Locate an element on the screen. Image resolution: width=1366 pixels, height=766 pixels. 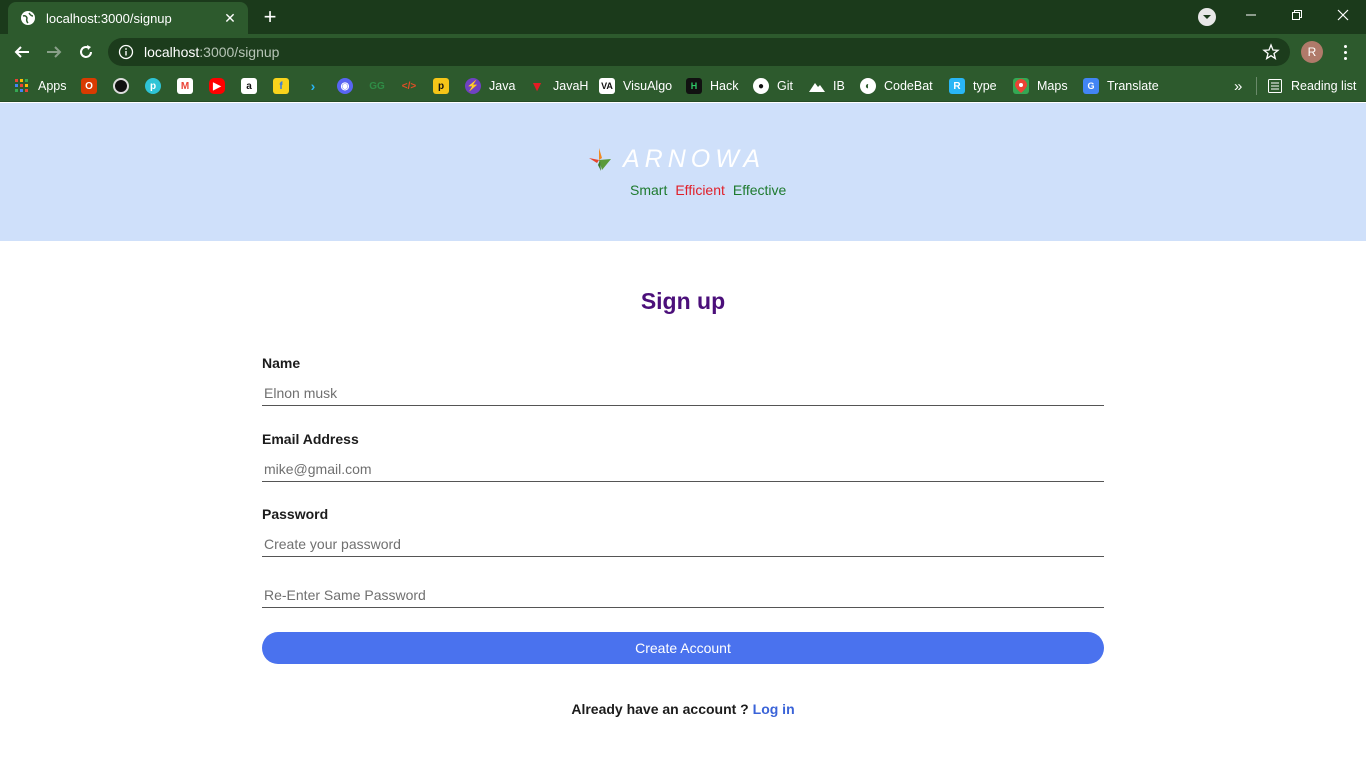
discord-icon: ◉ is located at coordinates (345, 86).